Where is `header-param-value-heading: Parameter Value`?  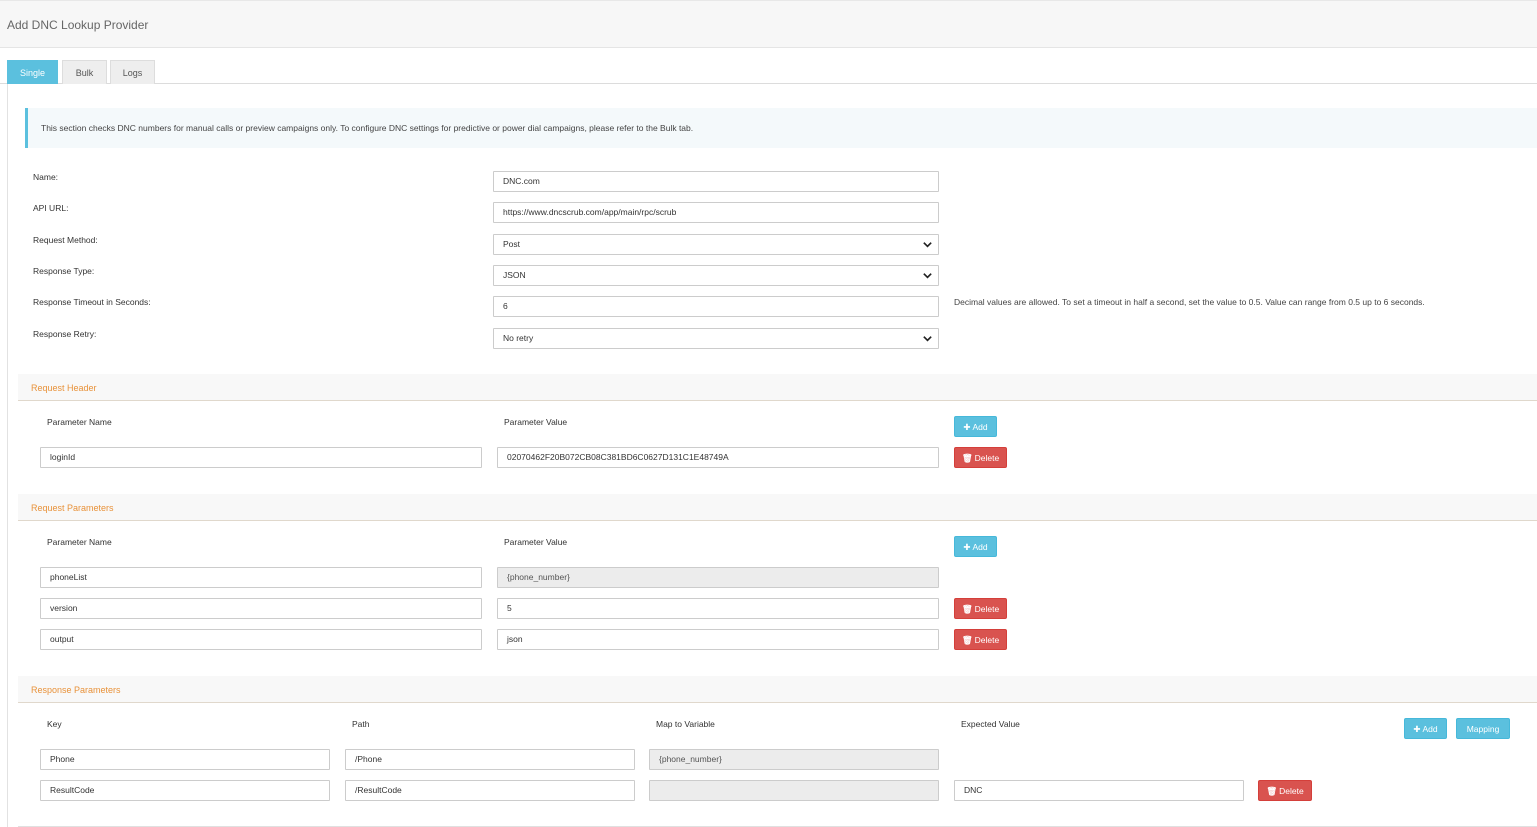
header-param-value-heading: Parameter Value is located at coordinates (536, 422).